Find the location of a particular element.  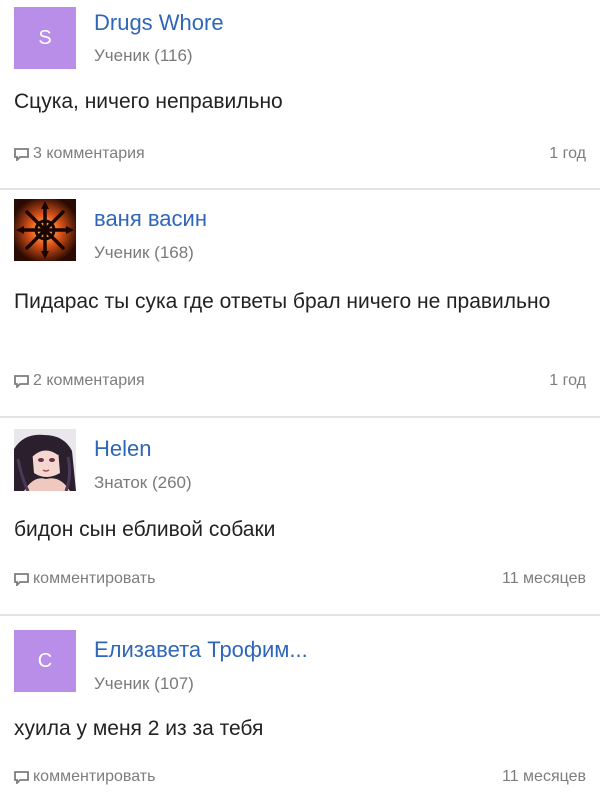

avatar: С is located at coordinates (45, 661).